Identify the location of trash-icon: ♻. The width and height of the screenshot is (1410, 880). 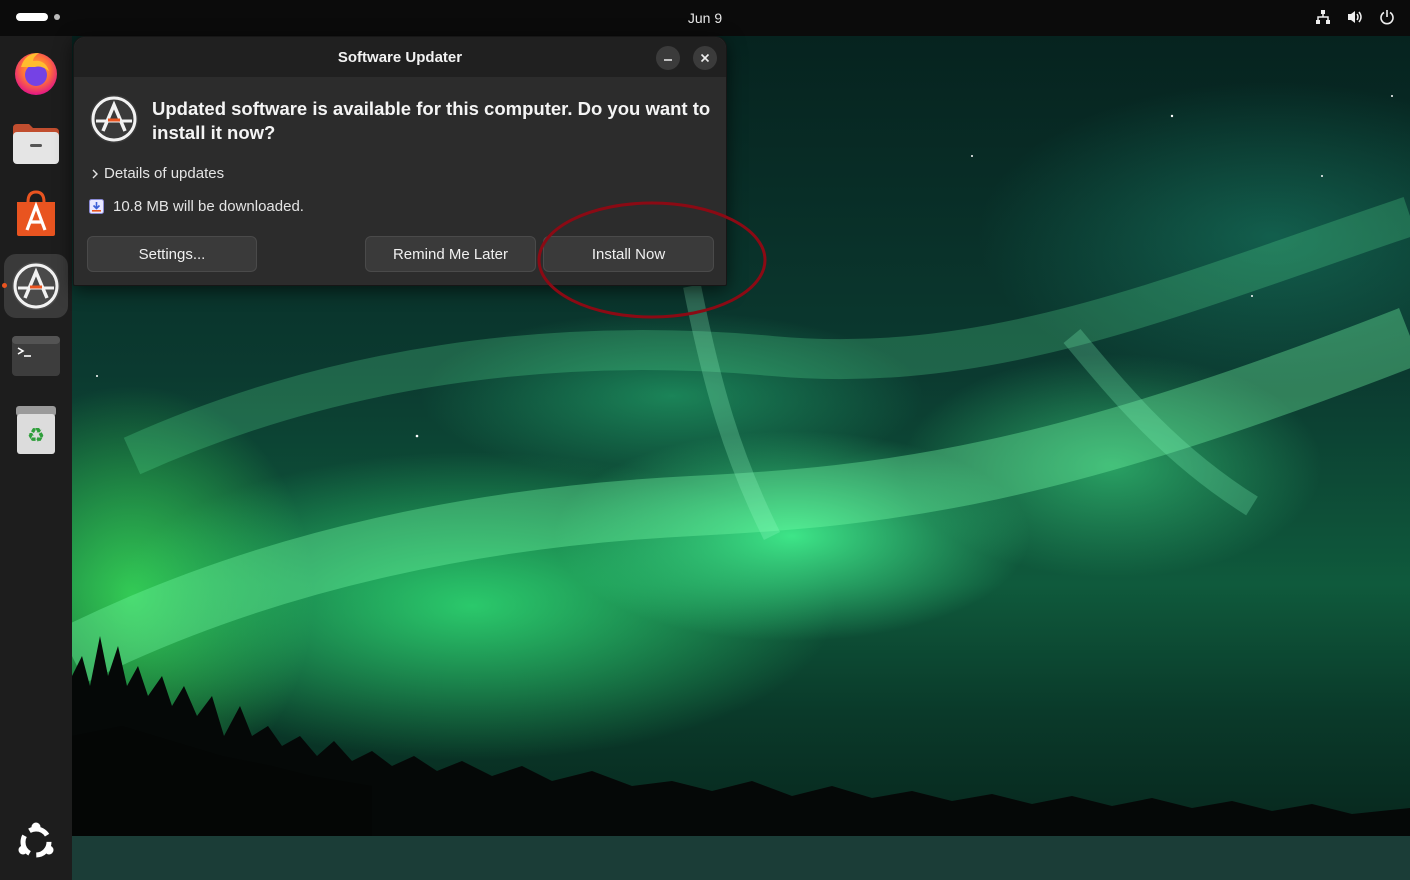
(36, 430).